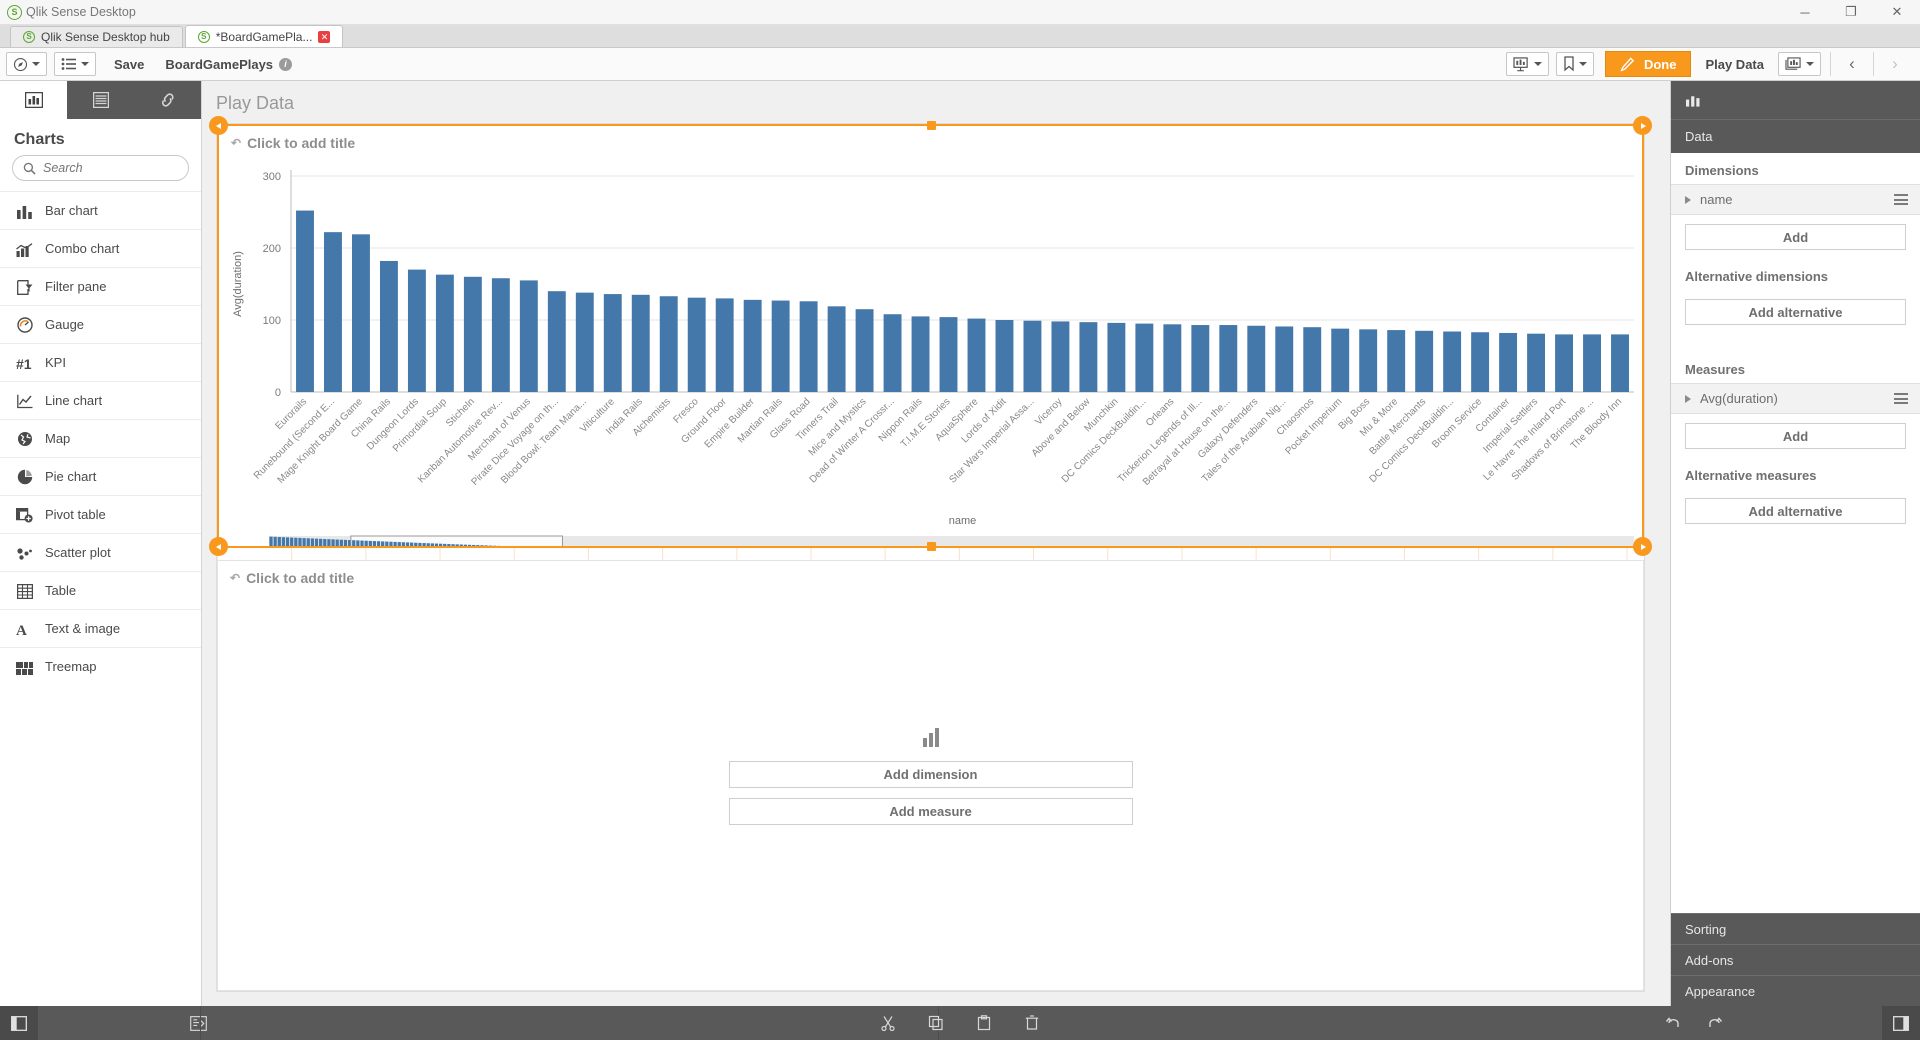 The width and height of the screenshot is (1920, 1040). Describe the element at coordinates (218, 125) in the screenshot. I see `resize-handle-top-left` at that location.